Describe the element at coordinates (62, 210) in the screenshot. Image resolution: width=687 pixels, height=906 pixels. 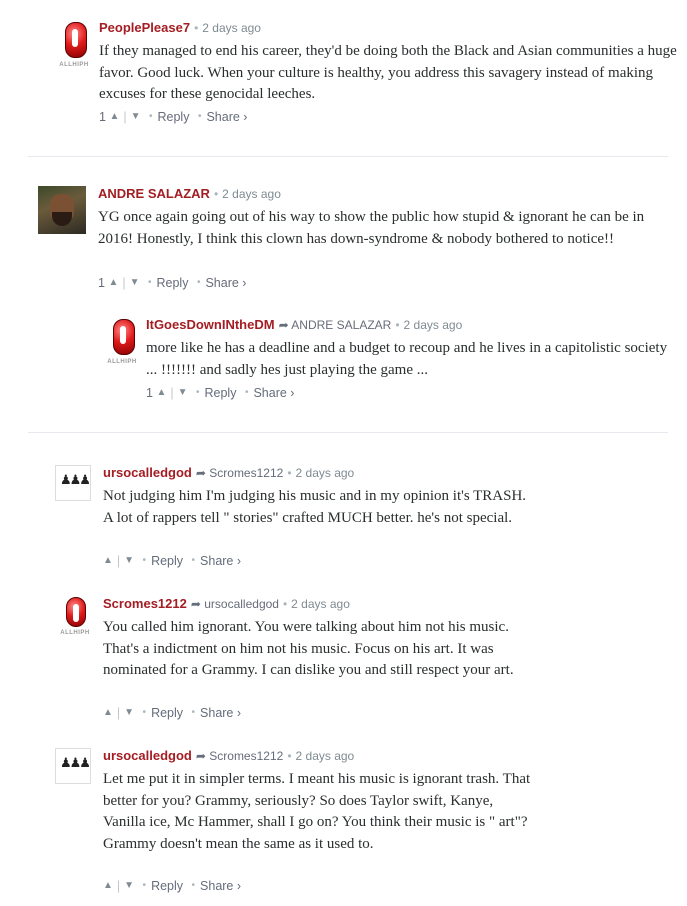
I see `avatar` at that location.